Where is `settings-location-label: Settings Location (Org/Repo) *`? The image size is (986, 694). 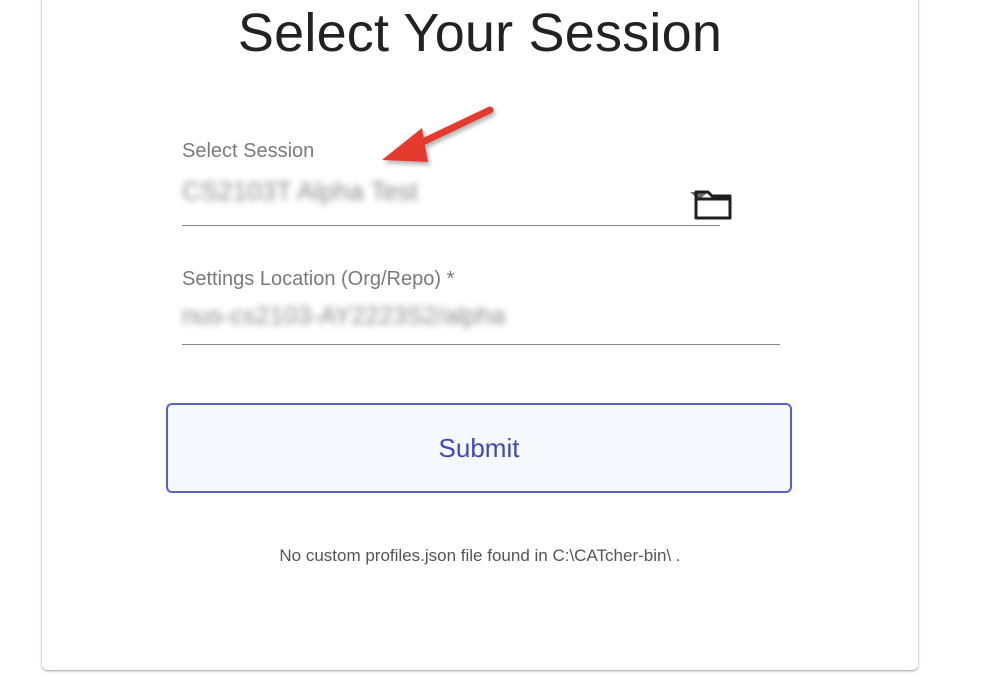 settings-location-label: Settings Location (Org/Repo) * is located at coordinates (318, 279).